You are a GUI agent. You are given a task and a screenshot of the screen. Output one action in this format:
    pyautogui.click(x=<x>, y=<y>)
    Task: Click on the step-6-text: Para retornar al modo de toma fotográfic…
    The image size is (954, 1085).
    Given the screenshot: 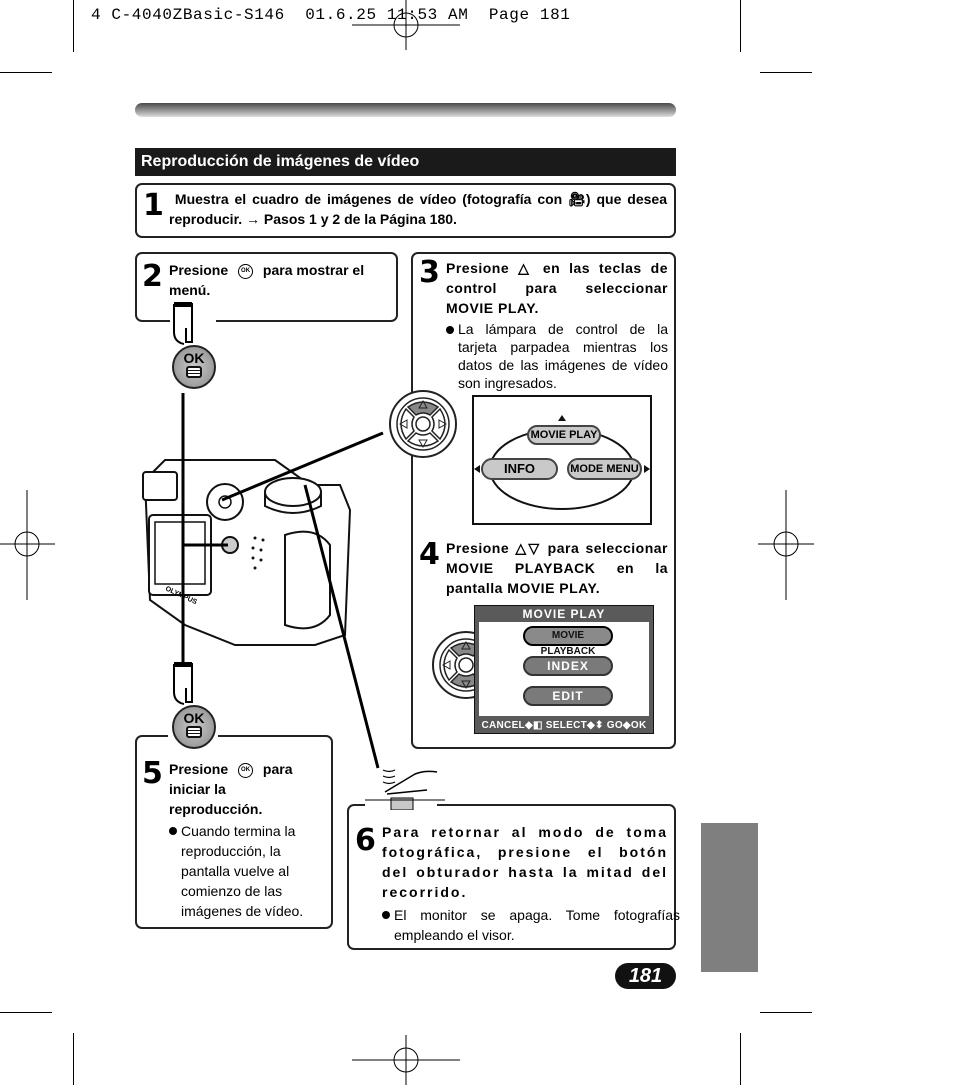 What is the action you would take?
    pyautogui.click(x=525, y=862)
    